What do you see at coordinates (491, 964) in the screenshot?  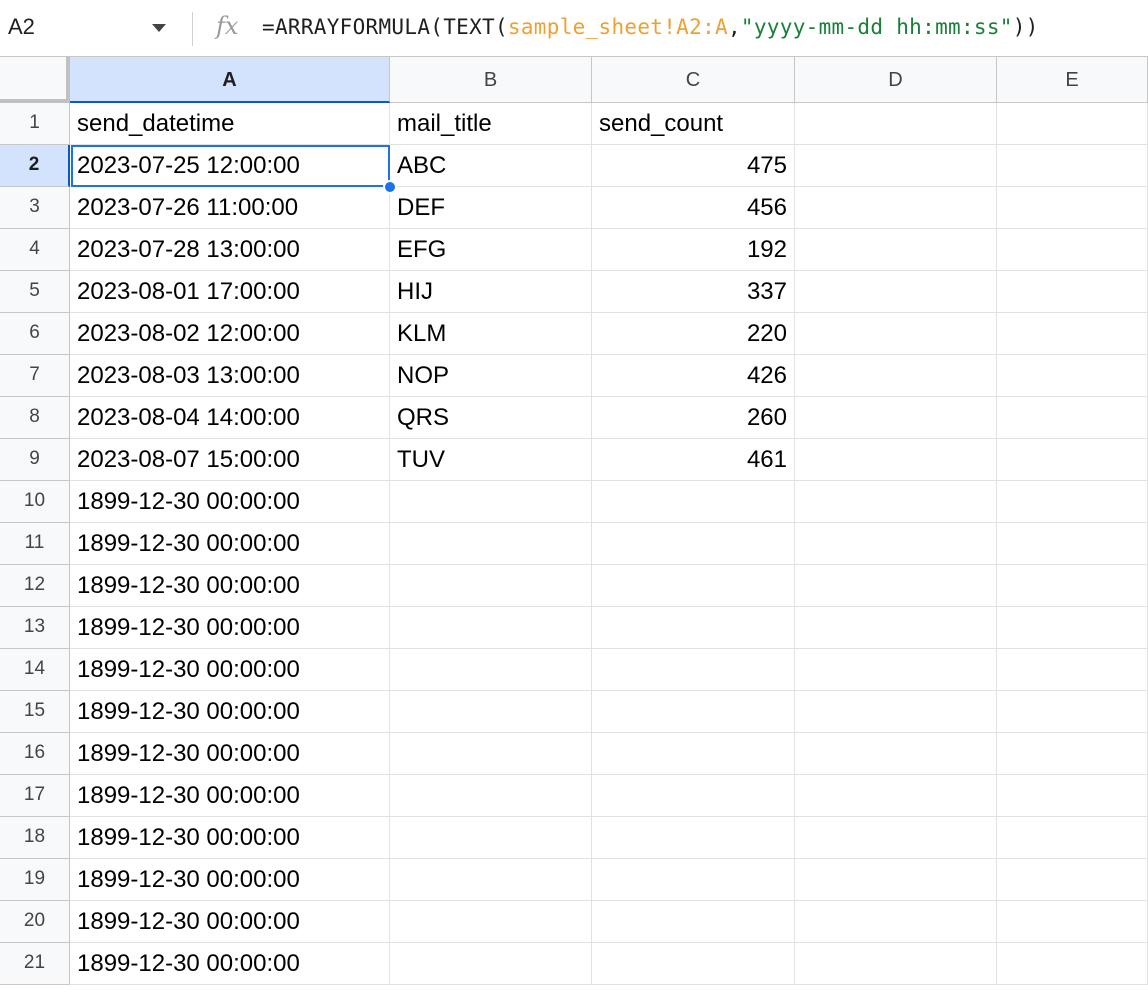 I see `cell-b21` at bounding box center [491, 964].